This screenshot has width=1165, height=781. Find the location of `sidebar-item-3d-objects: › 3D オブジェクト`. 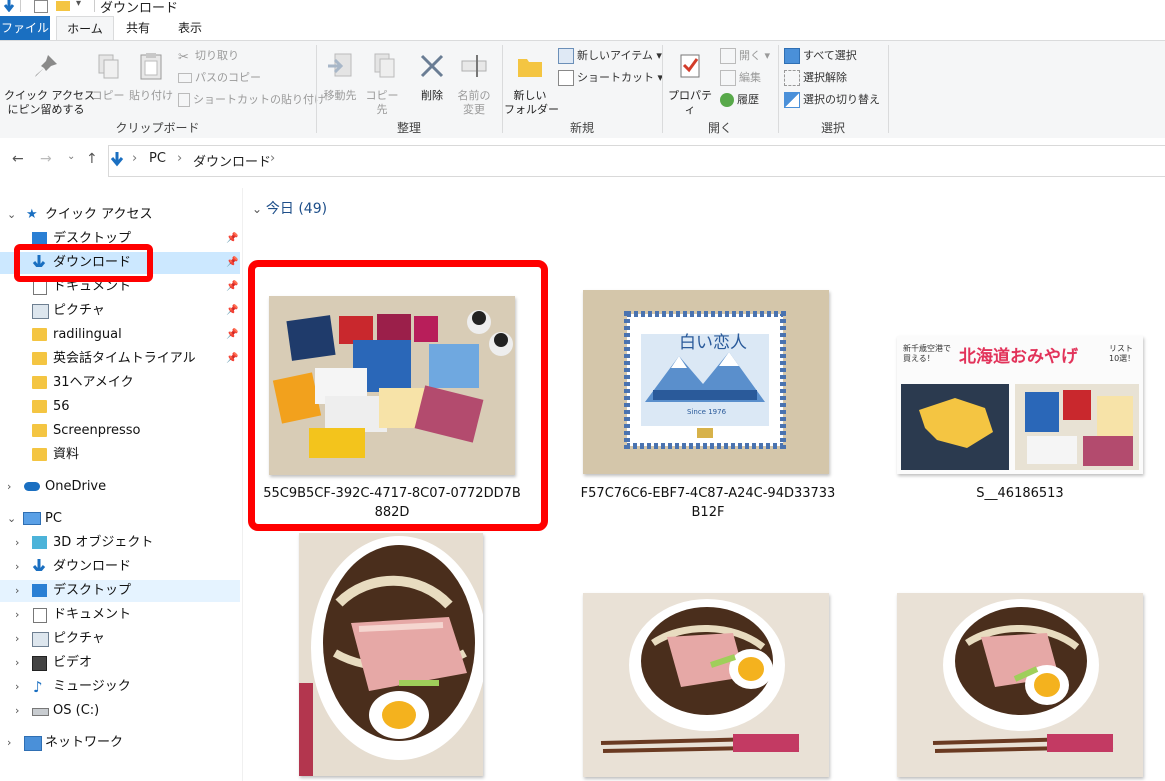

sidebar-item-3d-objects: › 3D オブジェクト is located at coordinates (120, 543).